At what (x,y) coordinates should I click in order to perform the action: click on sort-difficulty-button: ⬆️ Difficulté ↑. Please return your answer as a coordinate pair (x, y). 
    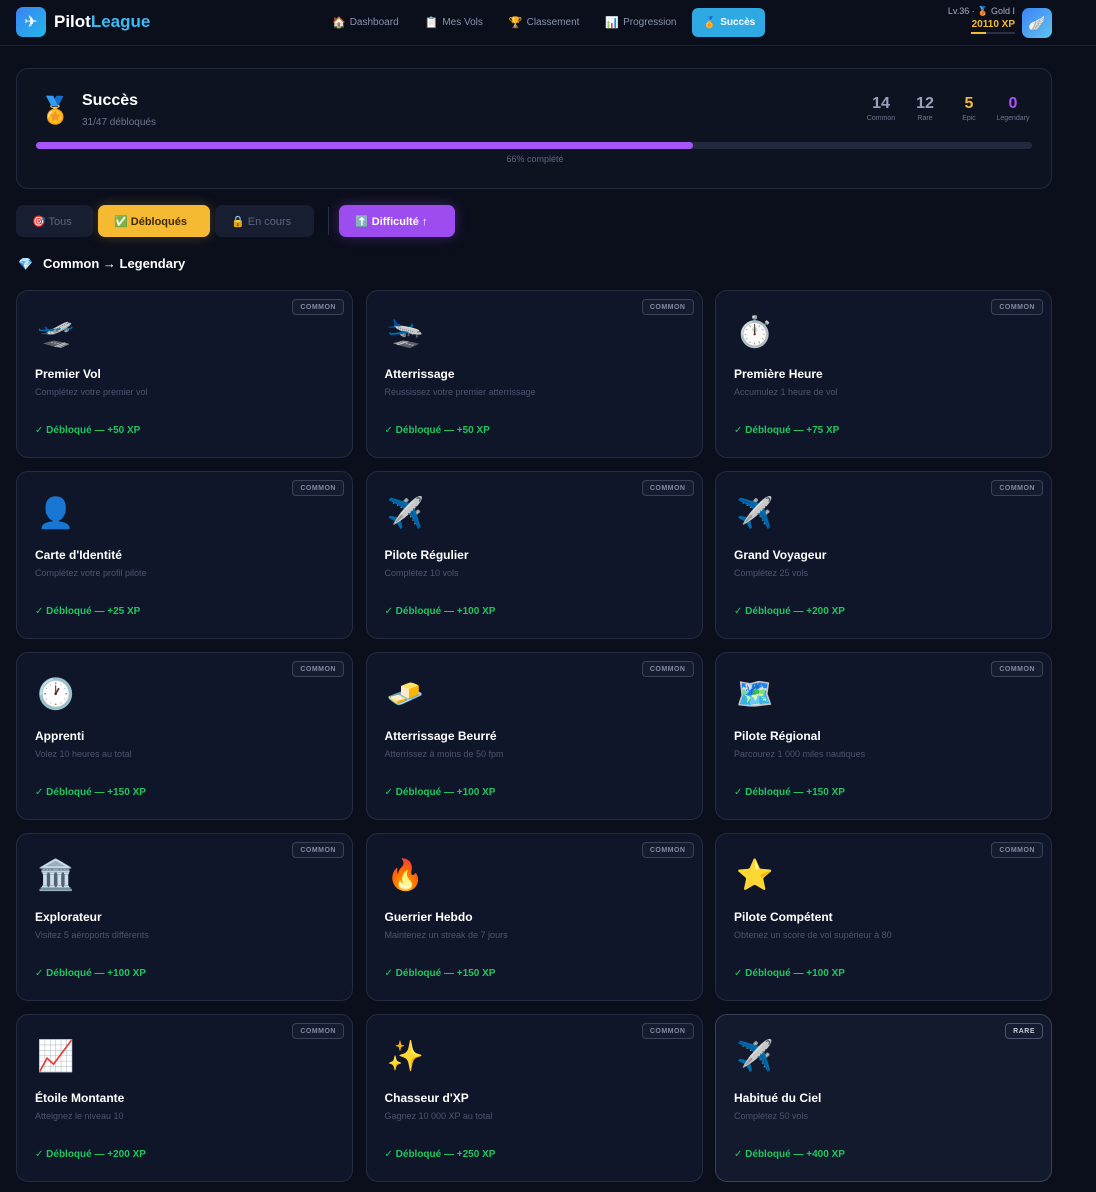
    Looking at the image, I should click on (397, 221).